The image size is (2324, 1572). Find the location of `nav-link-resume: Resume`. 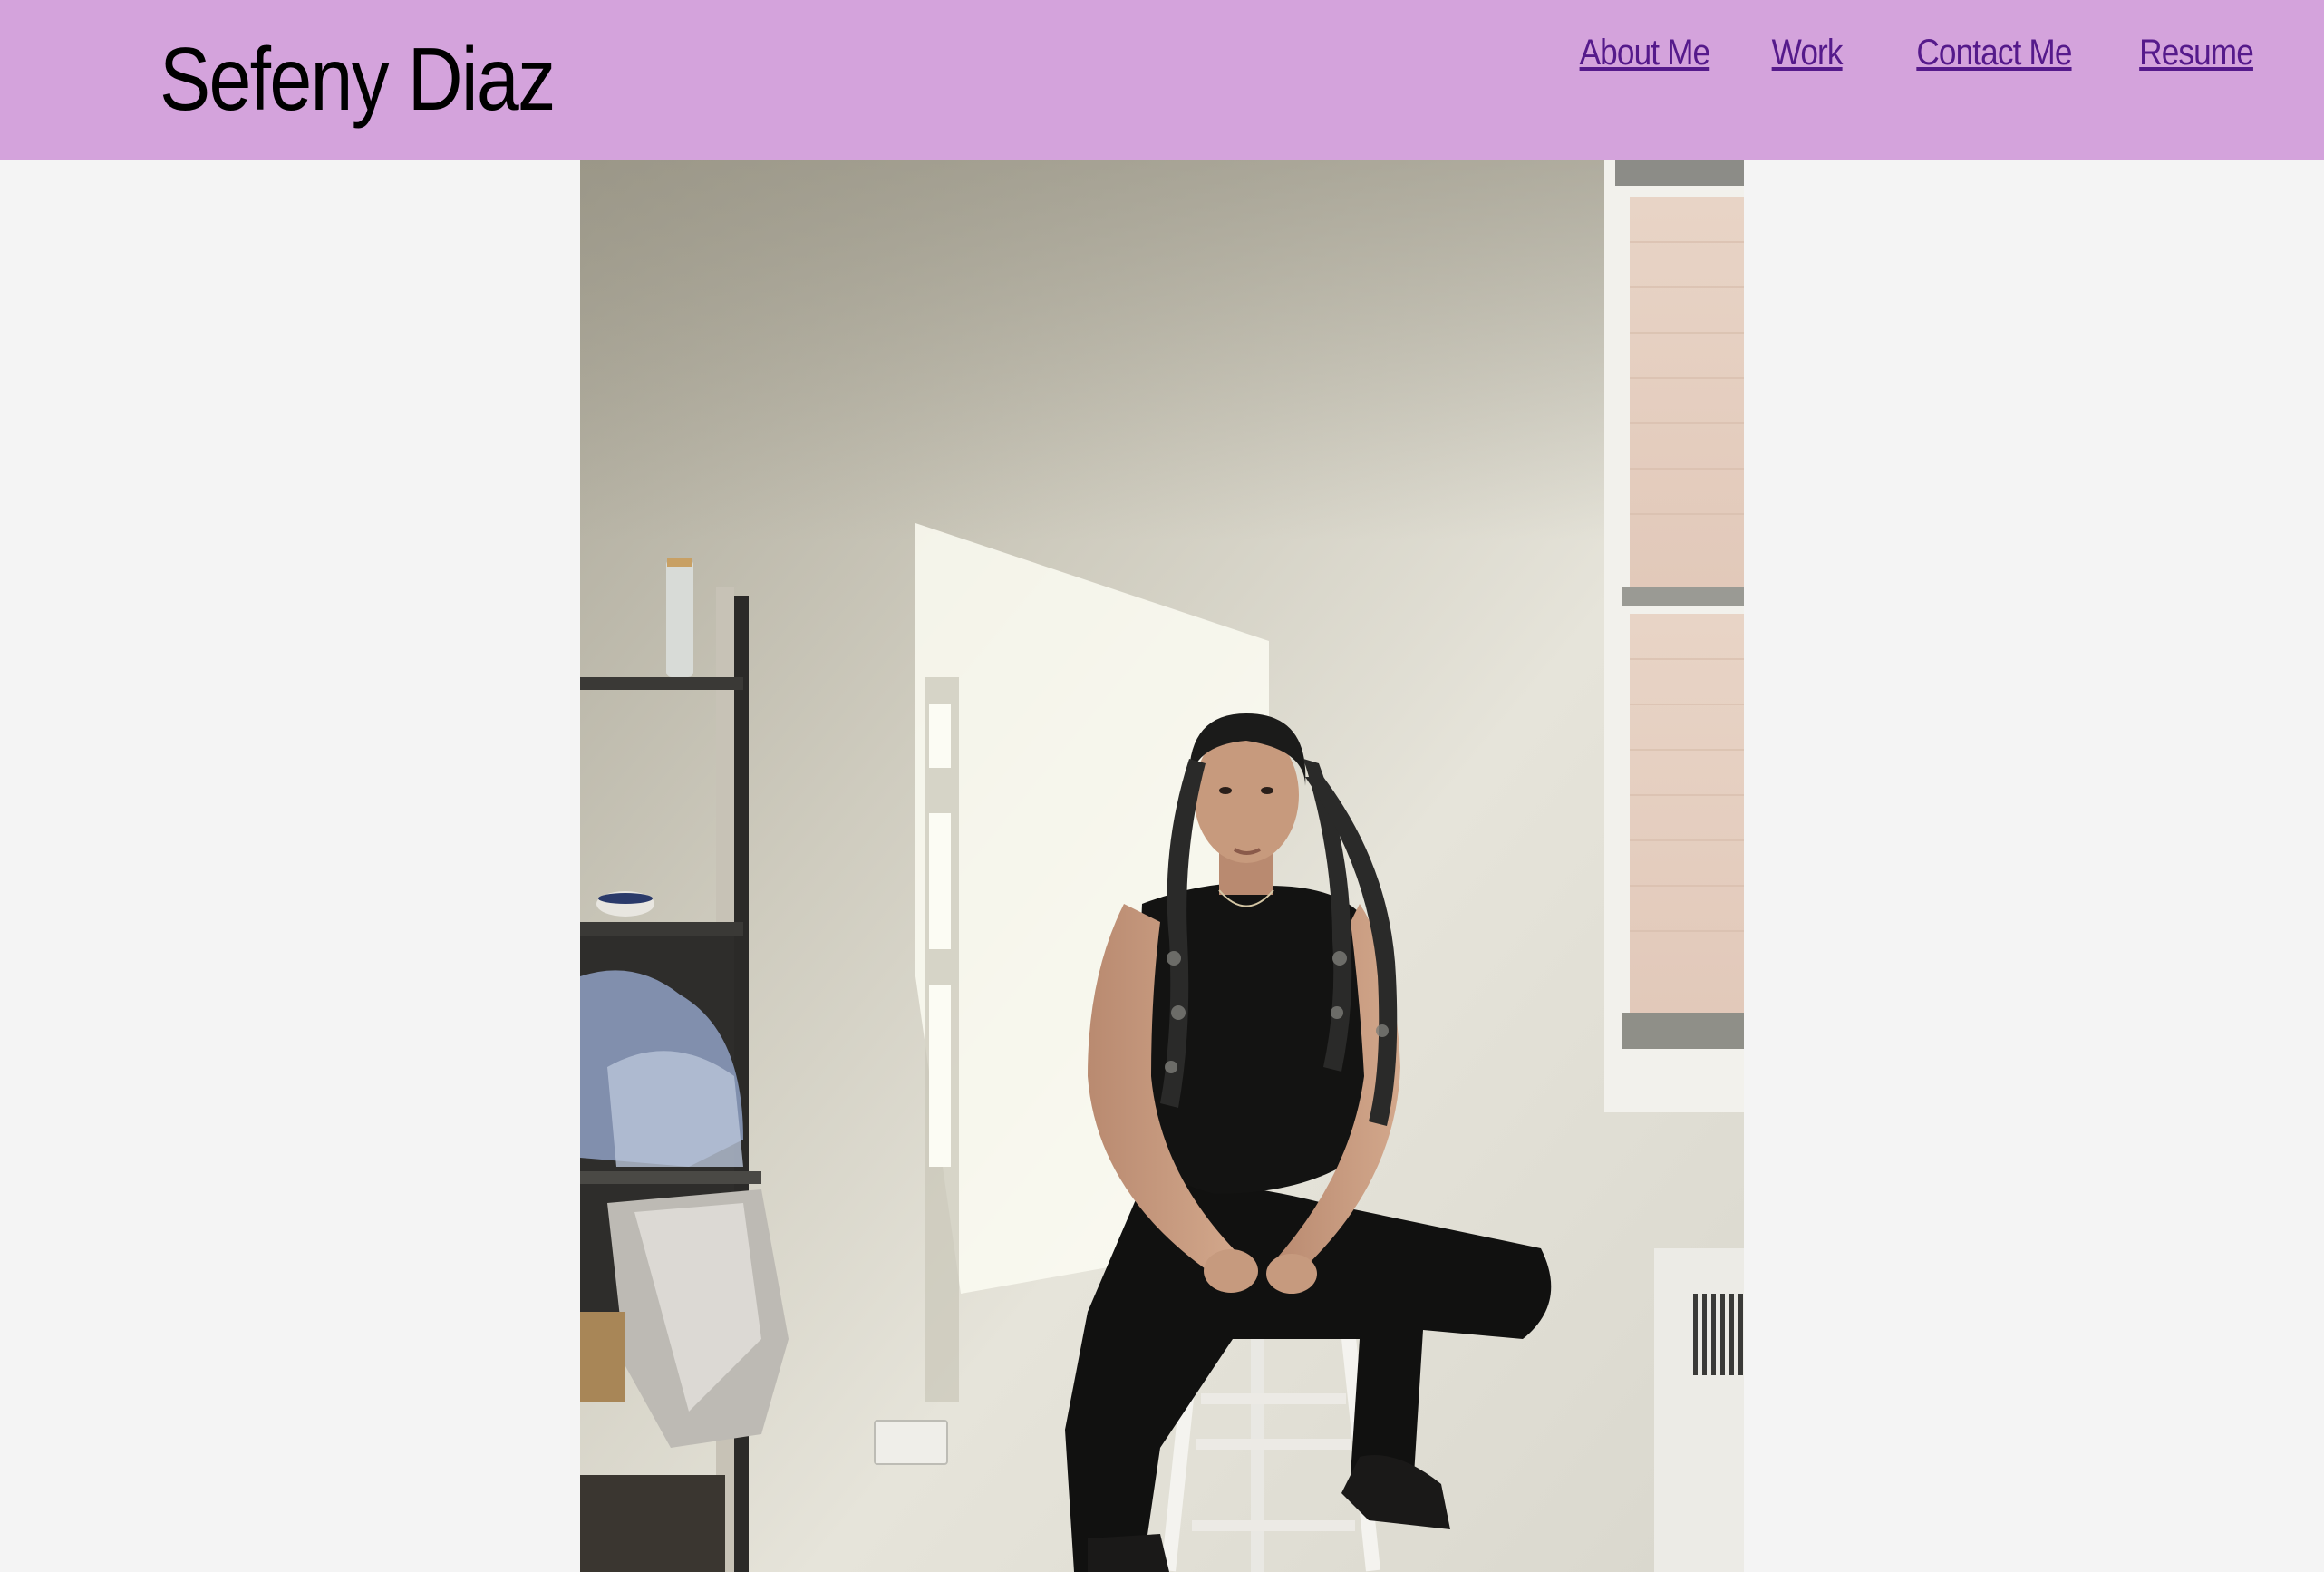

nav-link-resume: Resume is located at coordinates (2196, 52).